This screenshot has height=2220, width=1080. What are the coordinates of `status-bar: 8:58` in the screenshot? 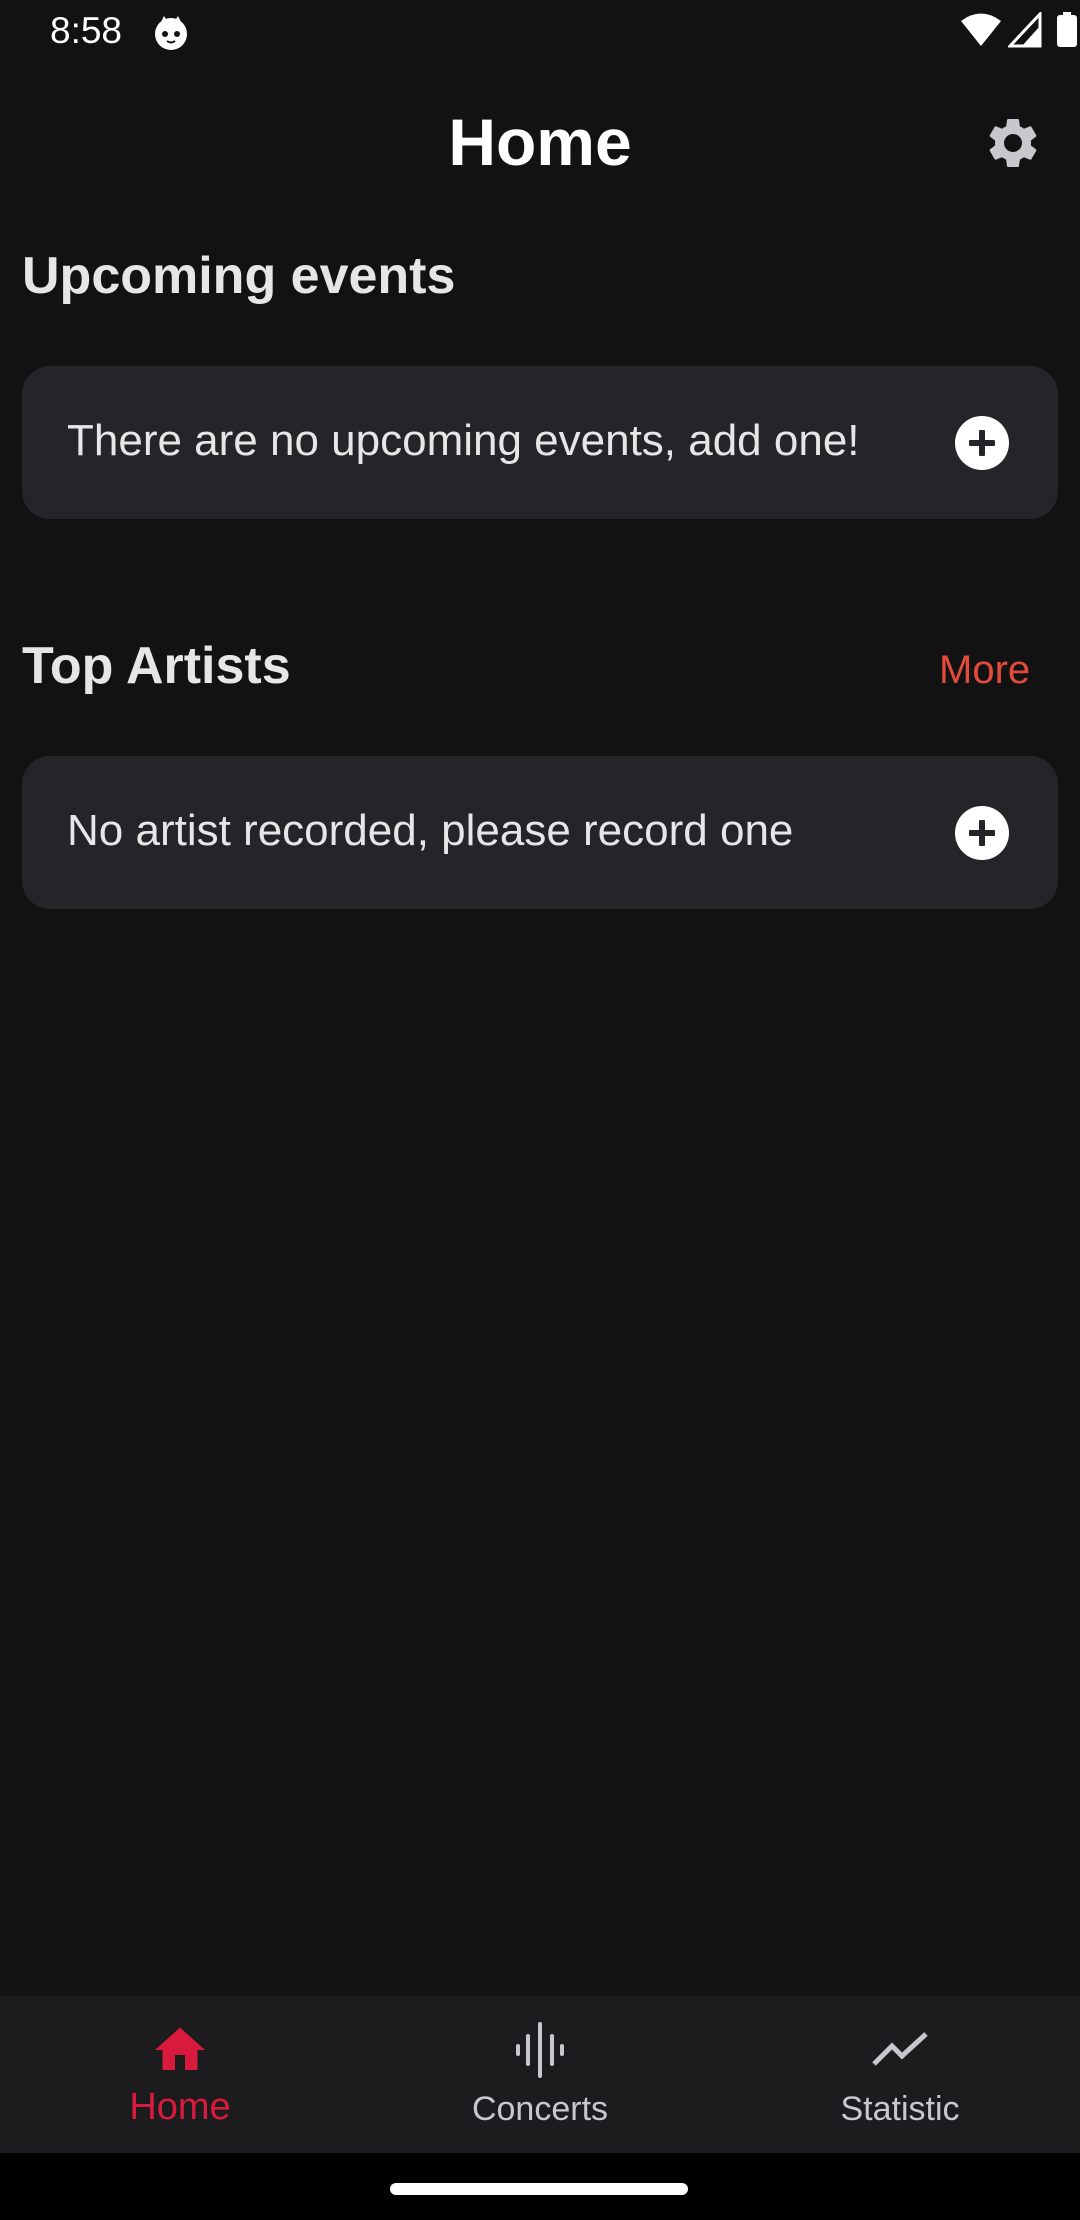 It's located at (540, 33).